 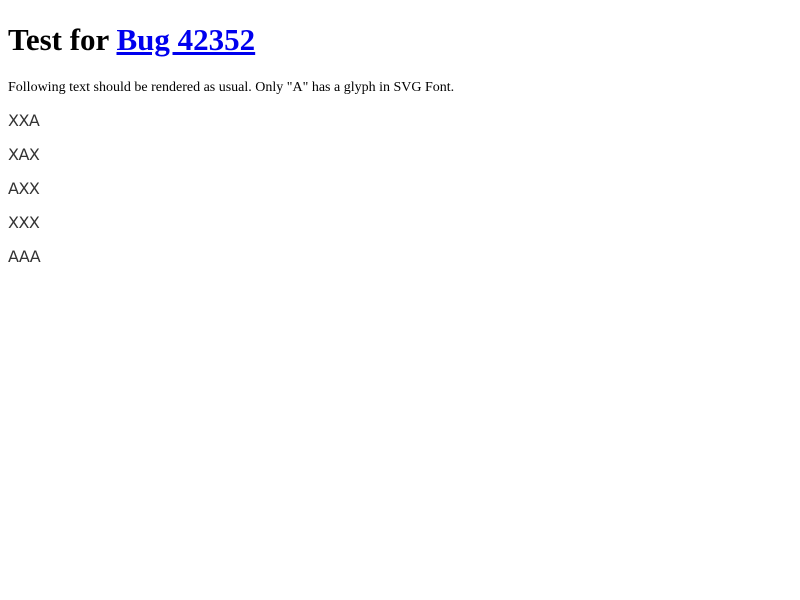 What do you see at coordinates (24, 154) in the screenshot?
I see `test-line-2: XAX` at bounding box center [24, 154].